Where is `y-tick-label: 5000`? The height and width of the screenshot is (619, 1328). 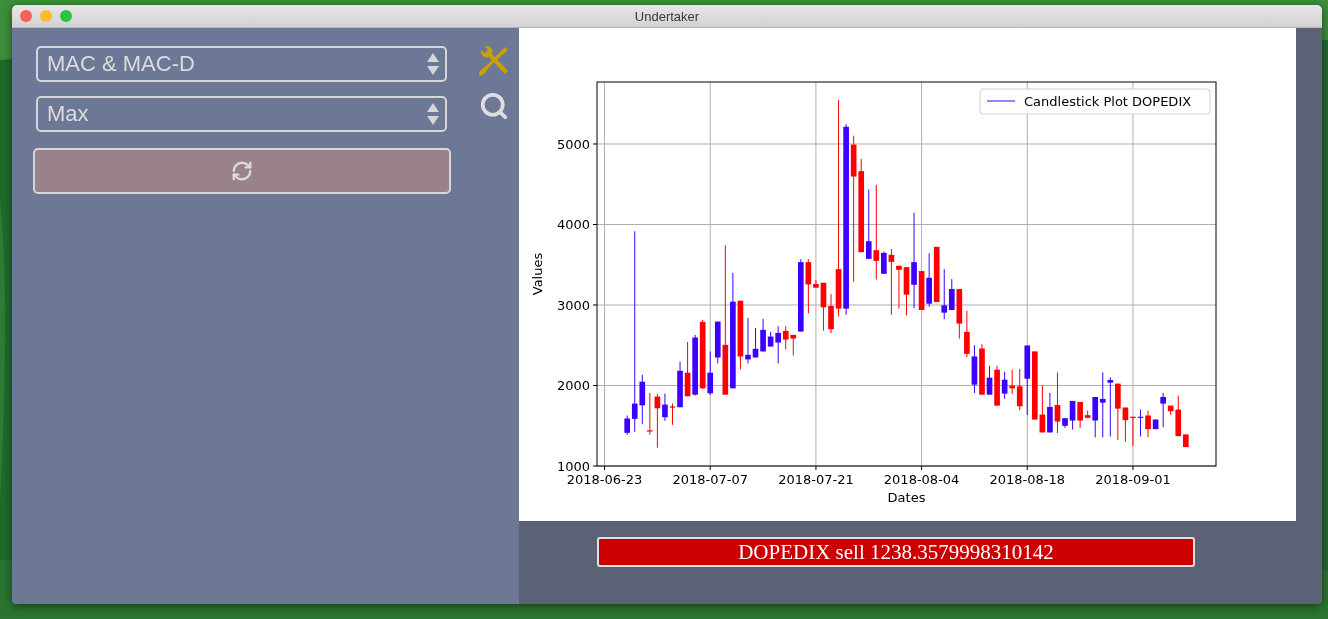 y-tick-label: 5000 is located at coordinates (573, 144).